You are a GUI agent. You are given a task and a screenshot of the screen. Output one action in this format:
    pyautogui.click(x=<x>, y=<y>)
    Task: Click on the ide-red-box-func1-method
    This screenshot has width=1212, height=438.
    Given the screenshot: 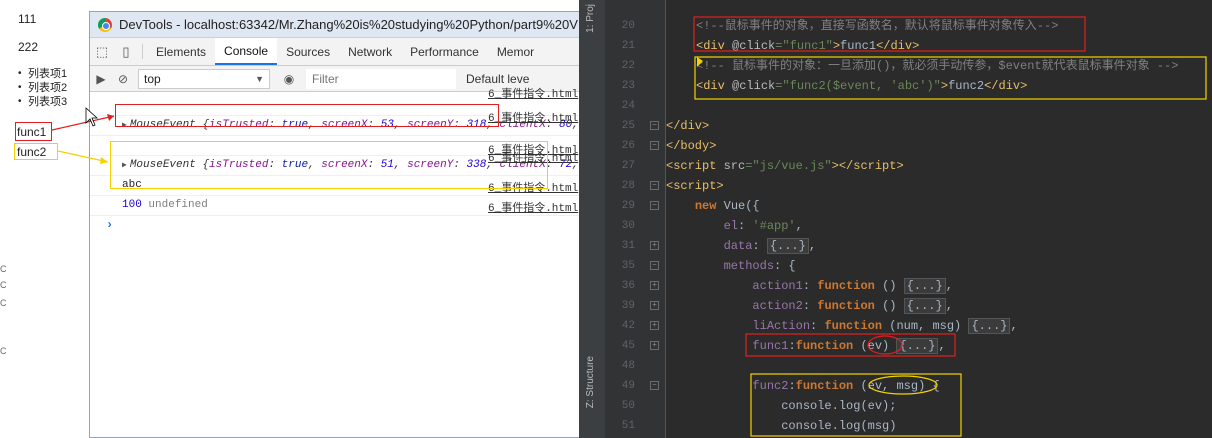 What is the action you would take?
    pyautogui.click(x=850, y=345)
    